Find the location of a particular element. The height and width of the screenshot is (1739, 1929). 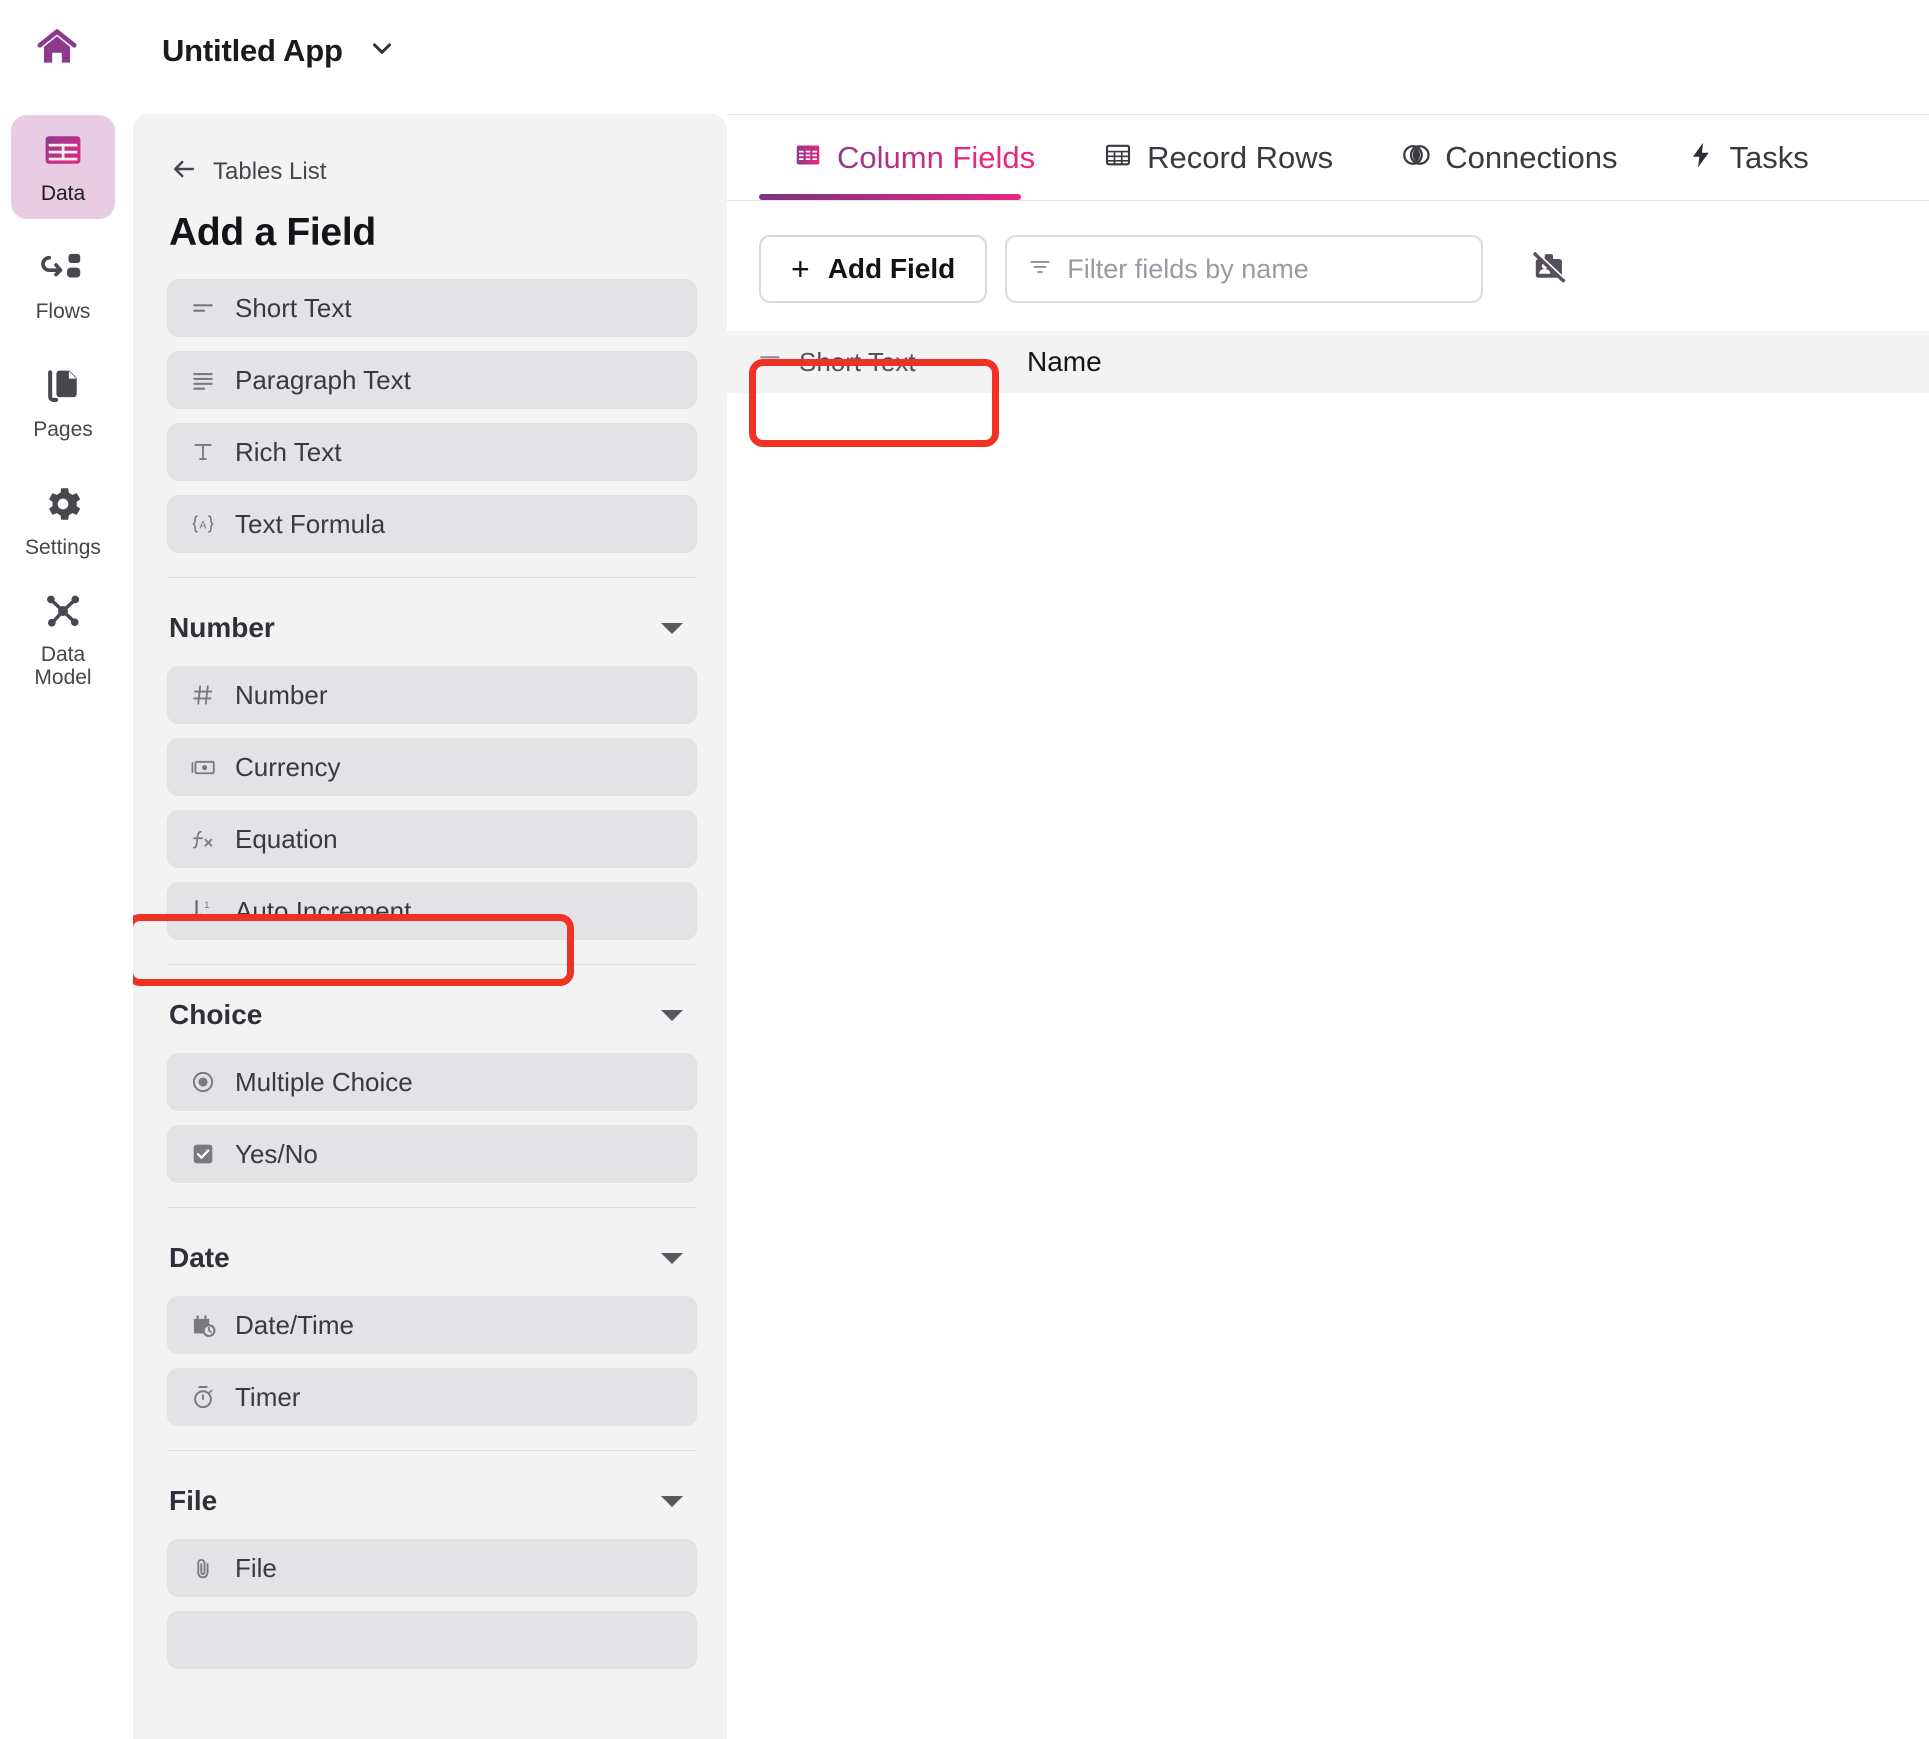

field-row-name: Name is located at coordinates (1064, 361).